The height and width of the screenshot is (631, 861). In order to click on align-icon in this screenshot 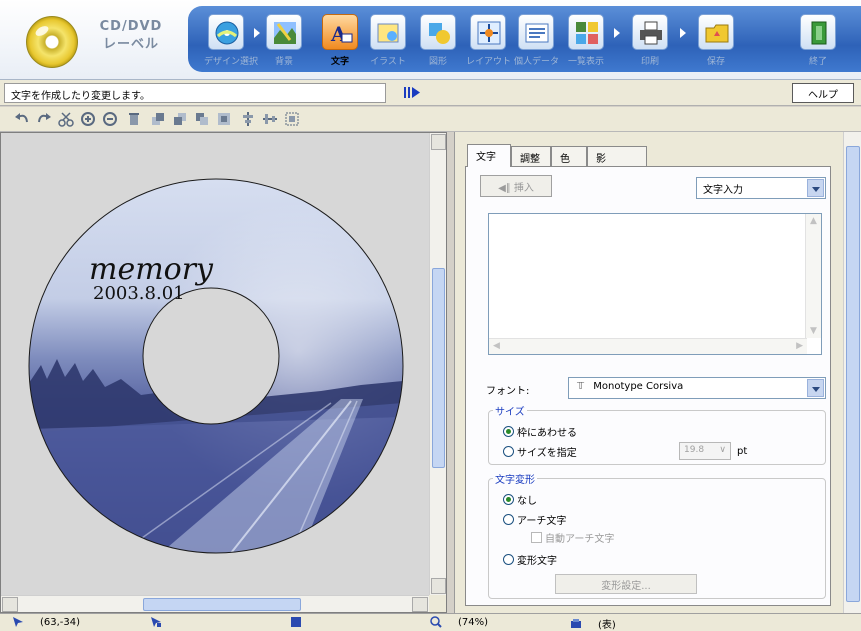, I will do `click(248, 119)`.